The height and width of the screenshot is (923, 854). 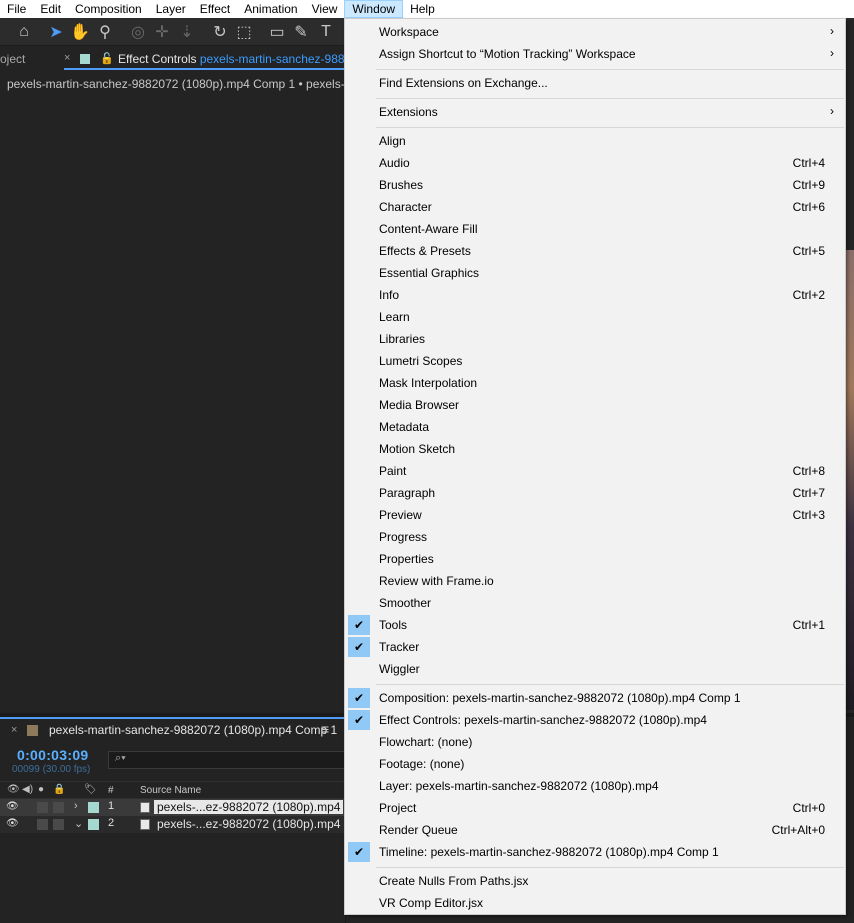 What do you see at coordinates (107, 58) in the screenshot?
I see `lock-icon: 🔓` at bounding box center [107, 58].